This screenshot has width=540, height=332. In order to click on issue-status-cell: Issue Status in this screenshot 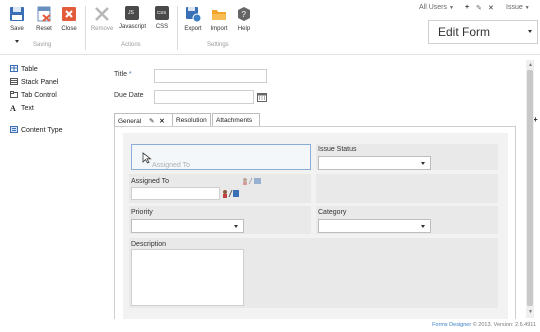, I will do `click(407, 157)`.